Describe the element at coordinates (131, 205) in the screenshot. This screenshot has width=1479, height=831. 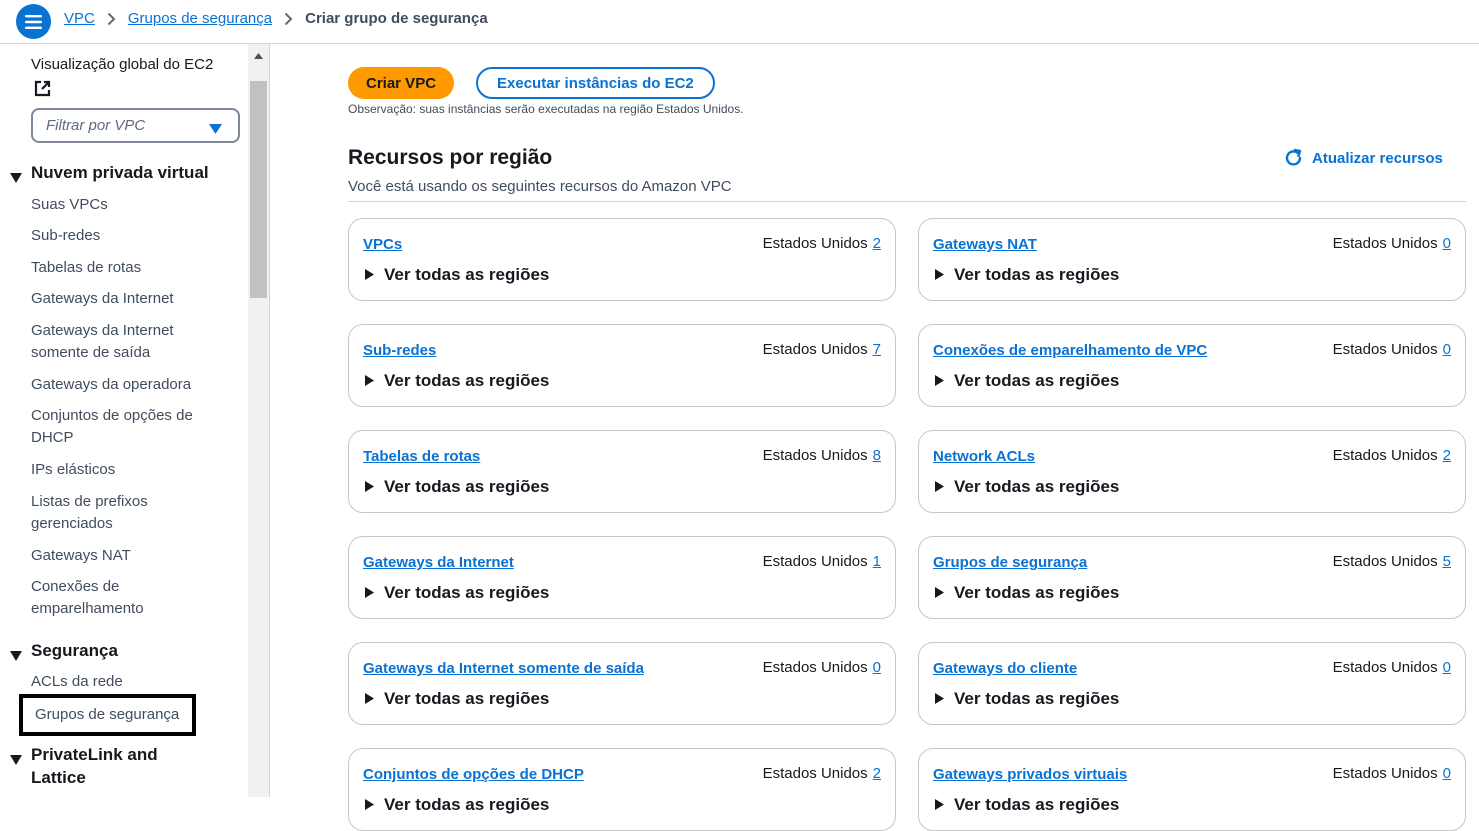
I see `sidebar-item-your-vpcs: Suas VPCs` at that location.